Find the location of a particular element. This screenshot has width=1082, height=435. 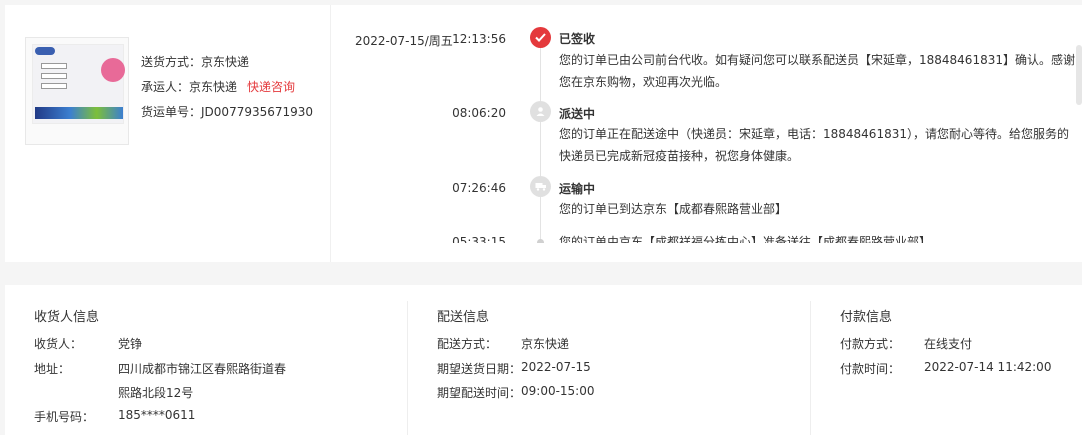

product-thumbnail is located at coordinates (77, 91).